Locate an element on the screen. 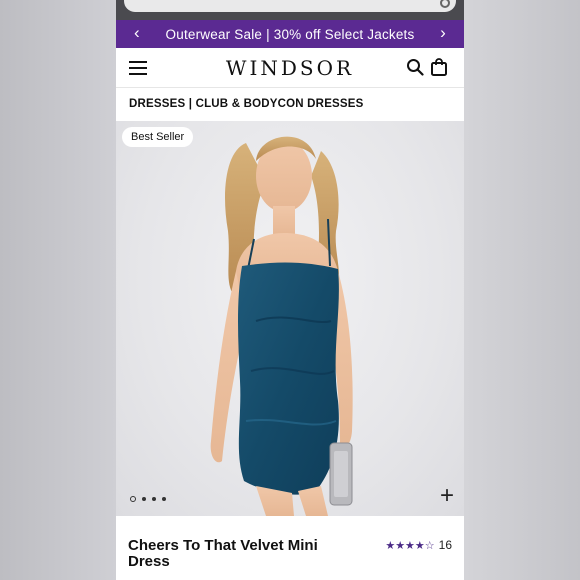  product-rating: ★★★★☆ 16 is located at coordinates (418, 545).